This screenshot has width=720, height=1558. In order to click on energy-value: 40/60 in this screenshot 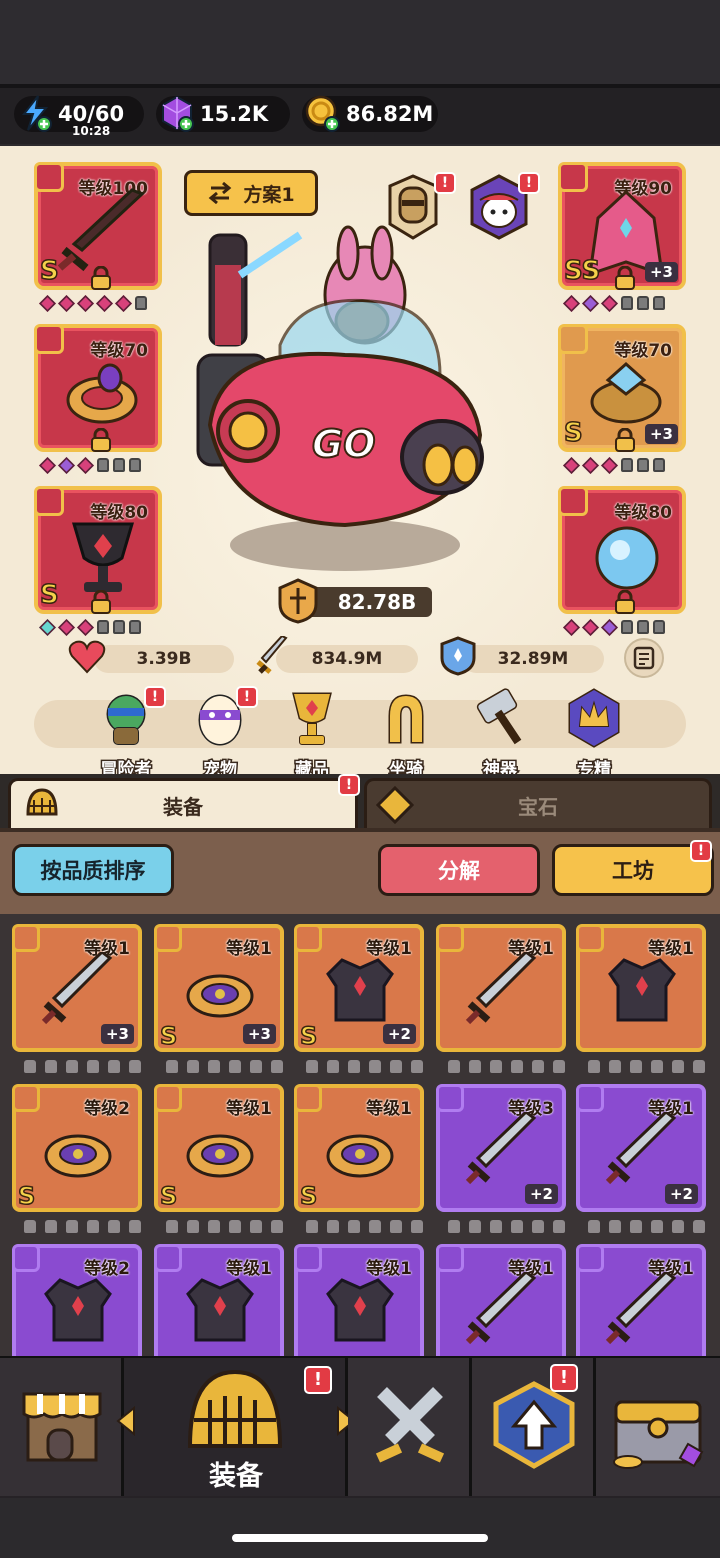, I will do `click(91, 114)`.